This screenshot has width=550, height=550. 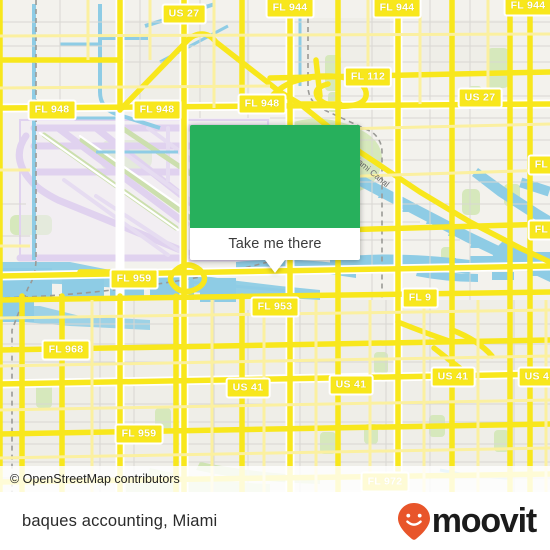 I want to click on map-attribution-bar: © OpenStreetMap contributors, so click(x=275, y=479).